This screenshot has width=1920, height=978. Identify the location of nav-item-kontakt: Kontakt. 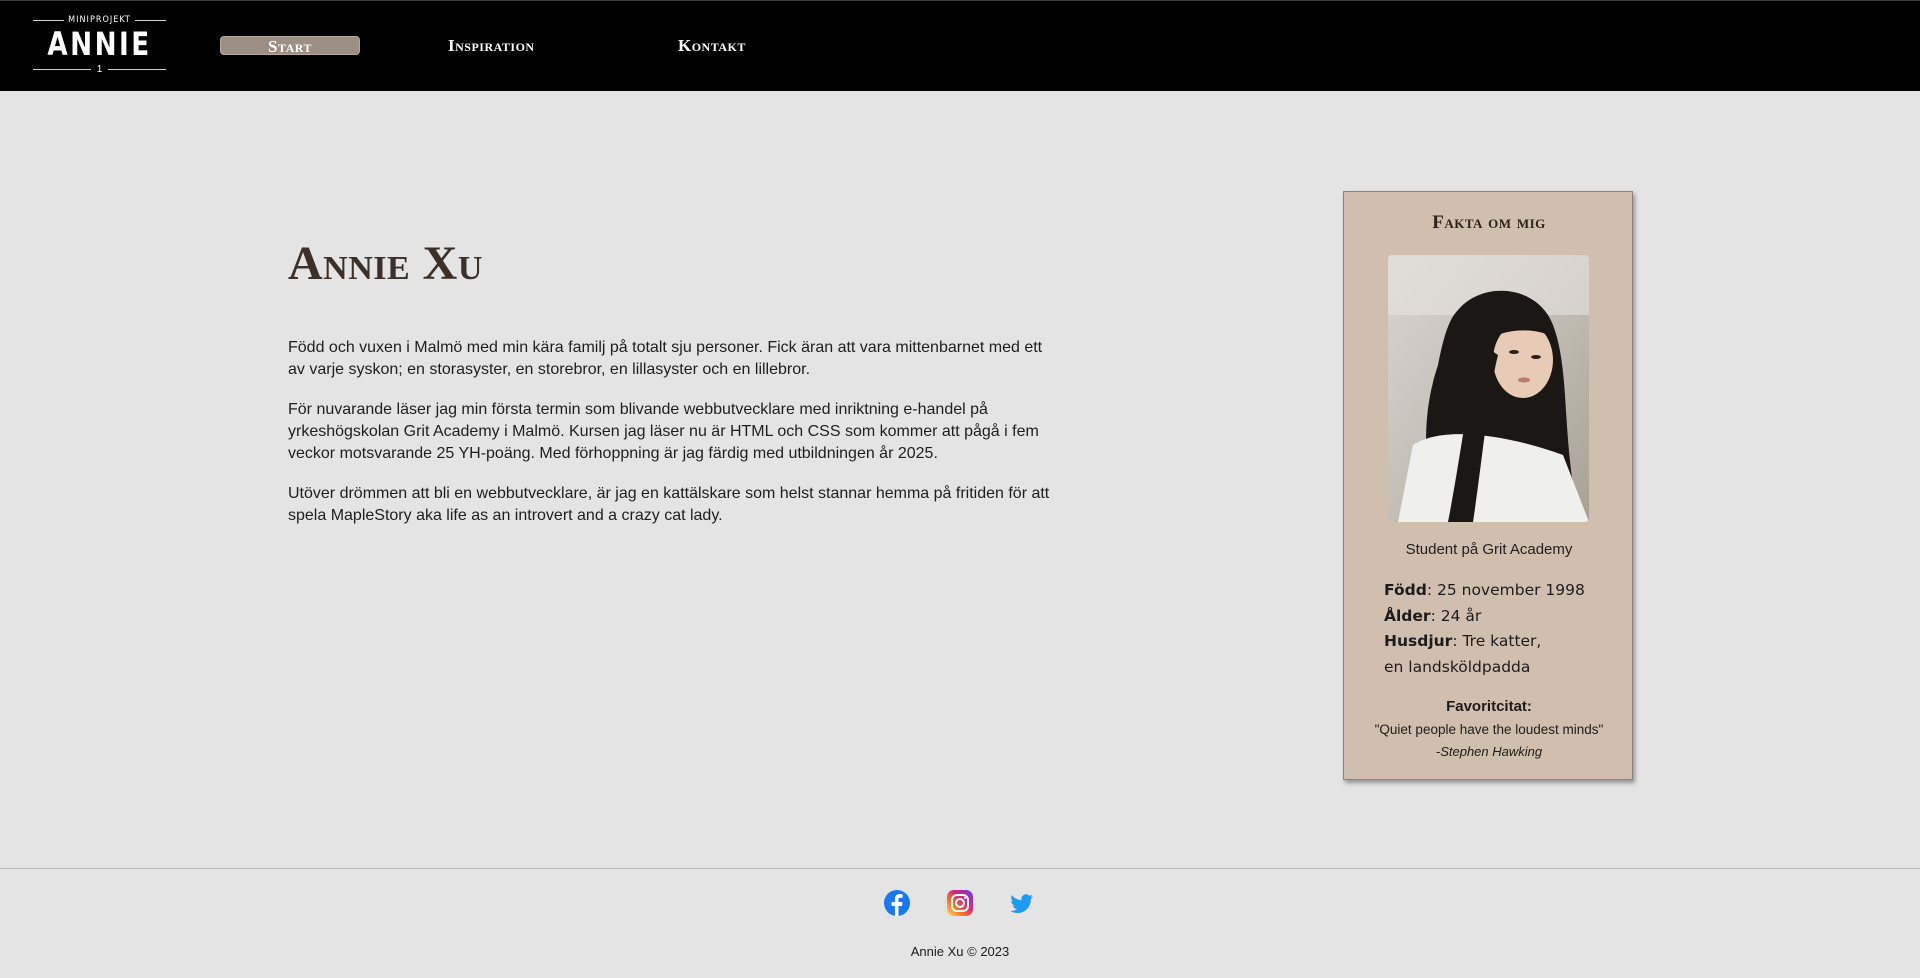
(712, 45).